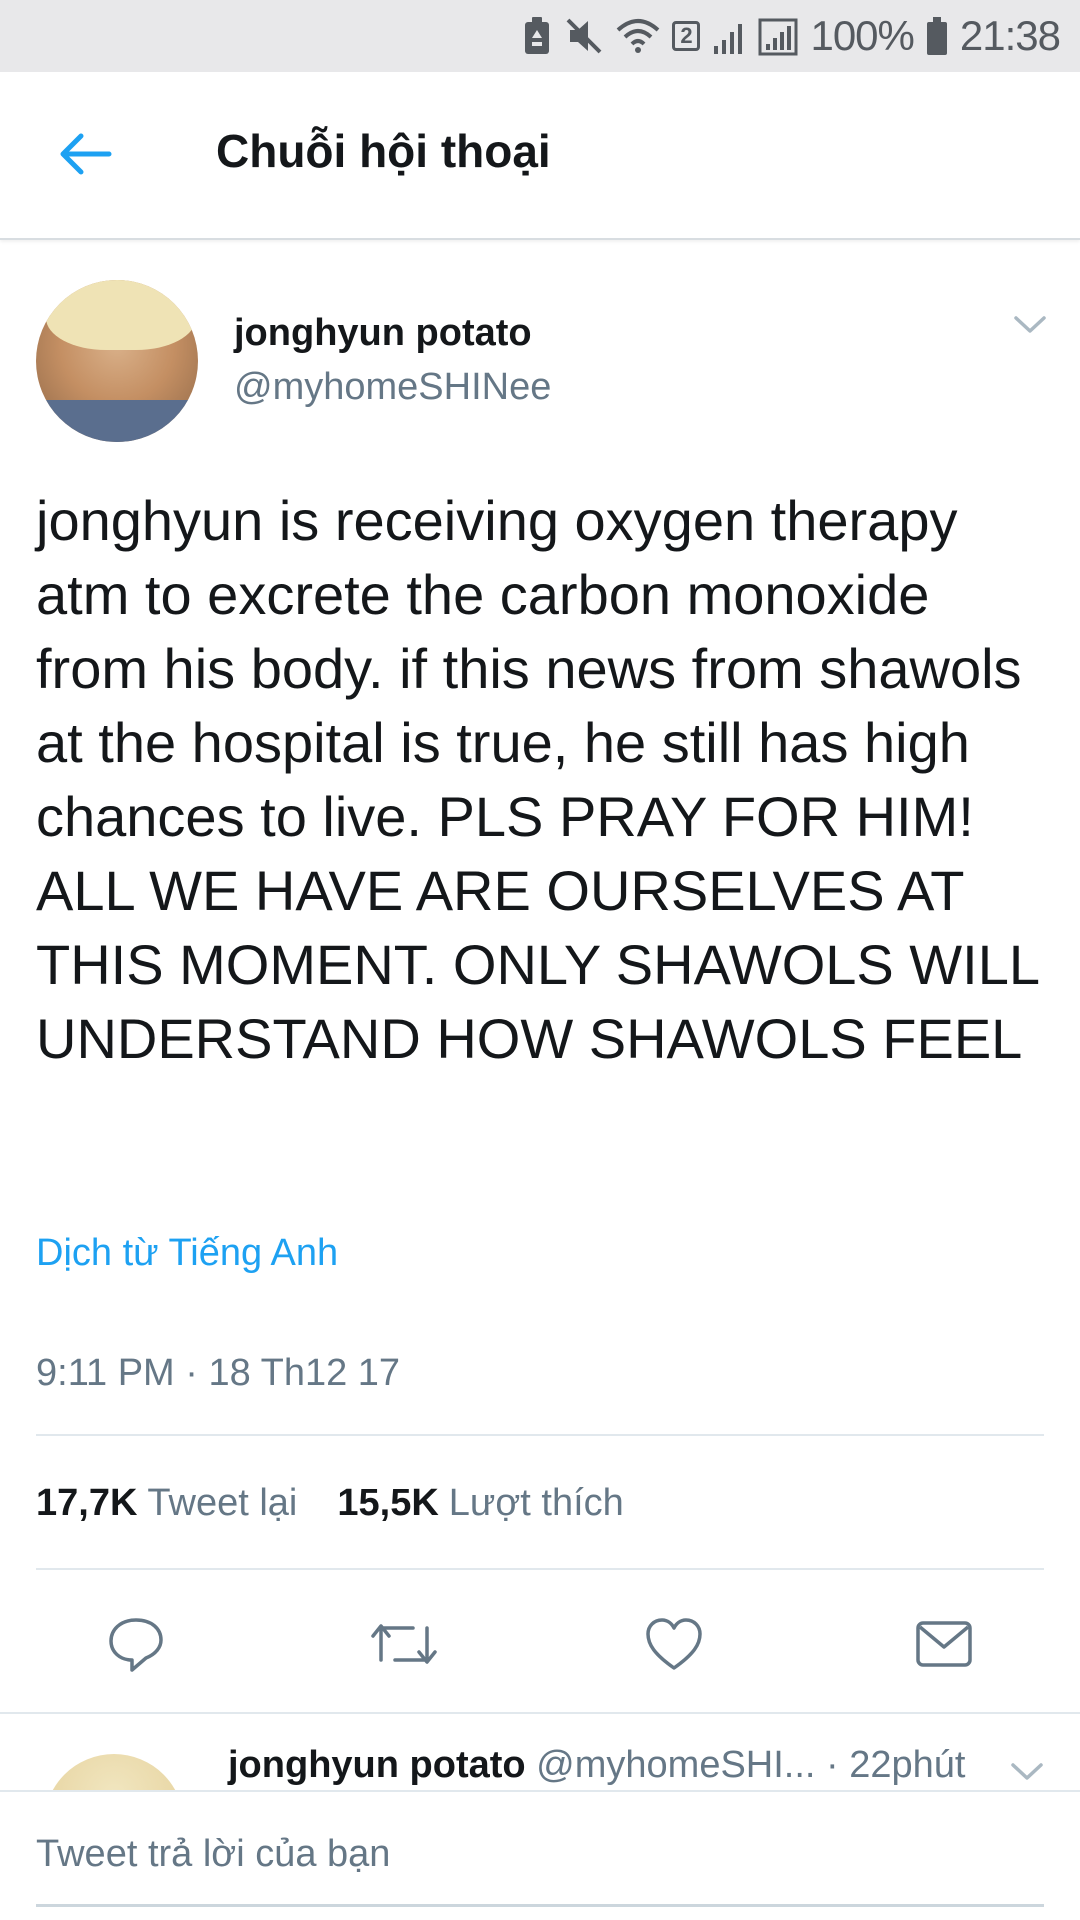 Image resolution: width=1080 pixels, height=1920 pixels. What do you see at coordinates (330, 1503) in the screenshot?
I see `tweet-stats: 17,7K Tweet lại 15,5K Lượt thích` at bounding box center [330, 1503].